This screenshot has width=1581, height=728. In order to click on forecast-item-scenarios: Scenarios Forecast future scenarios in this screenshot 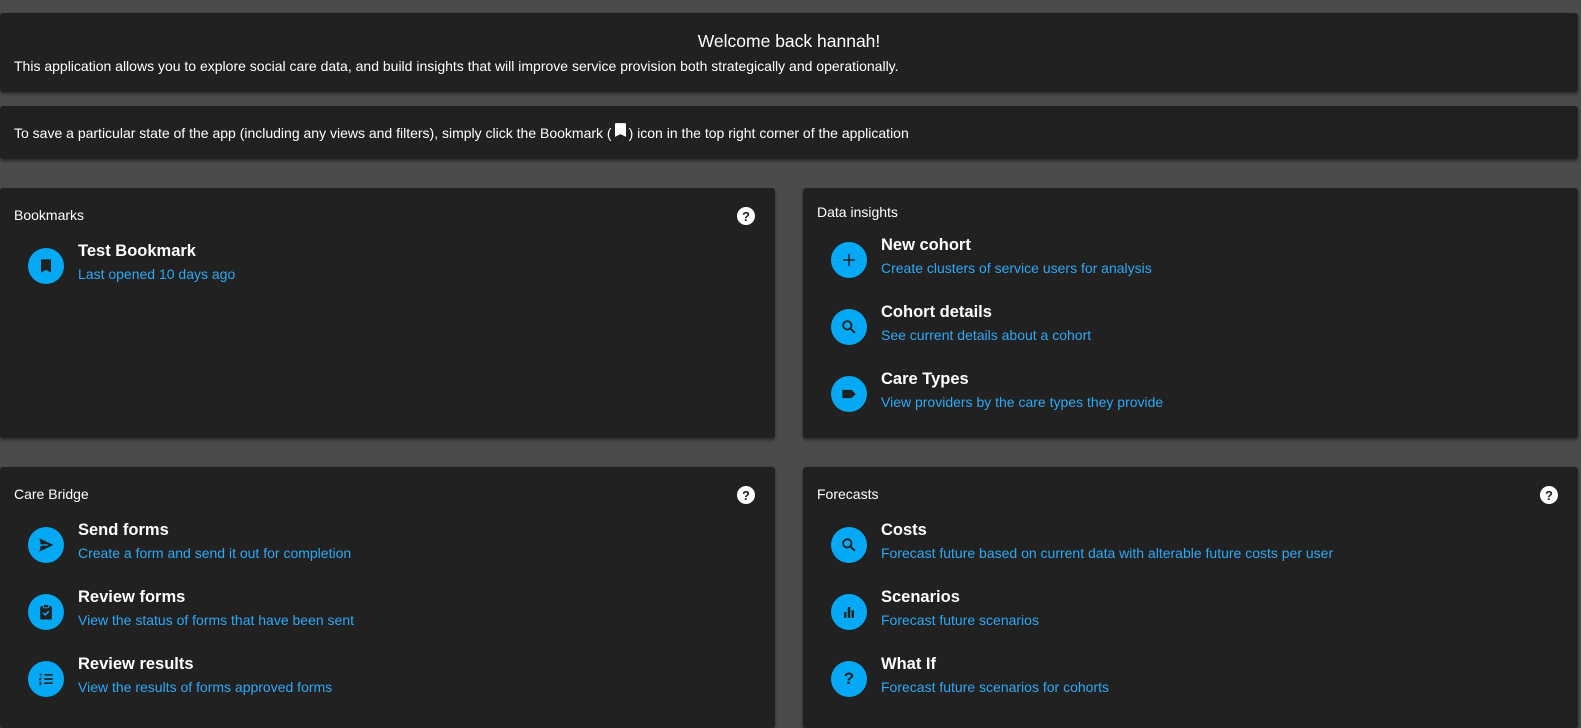, I will do `click(1194, 613)`.